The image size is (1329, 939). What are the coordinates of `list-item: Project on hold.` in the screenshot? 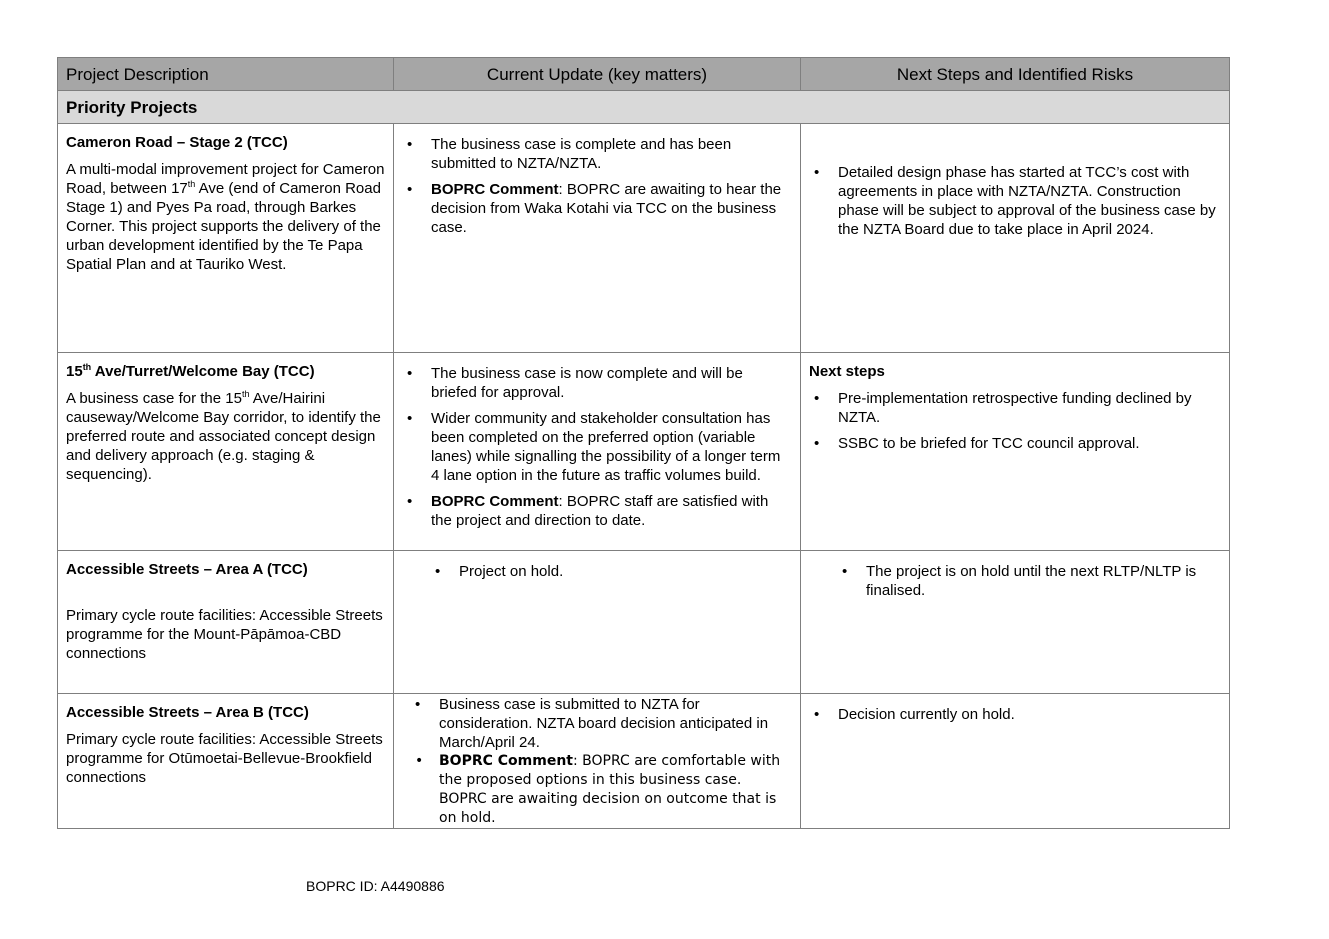 It's located at (597, 571).